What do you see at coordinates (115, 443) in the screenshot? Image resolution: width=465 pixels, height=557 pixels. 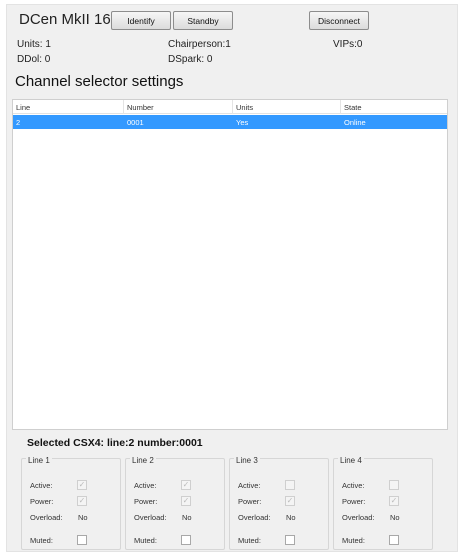 I see `selected-csx4-label: Selected CSX4: line:2 number:0001` at bounding box center [115, 443].